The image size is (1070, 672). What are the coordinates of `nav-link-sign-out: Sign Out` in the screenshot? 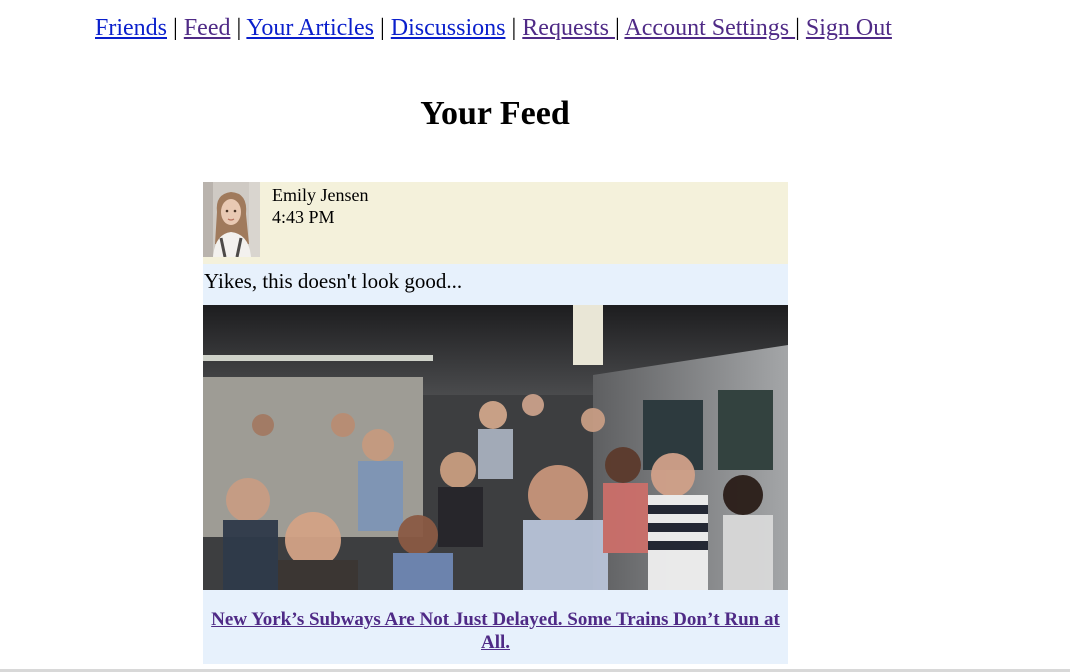 It's located at (849, 28).